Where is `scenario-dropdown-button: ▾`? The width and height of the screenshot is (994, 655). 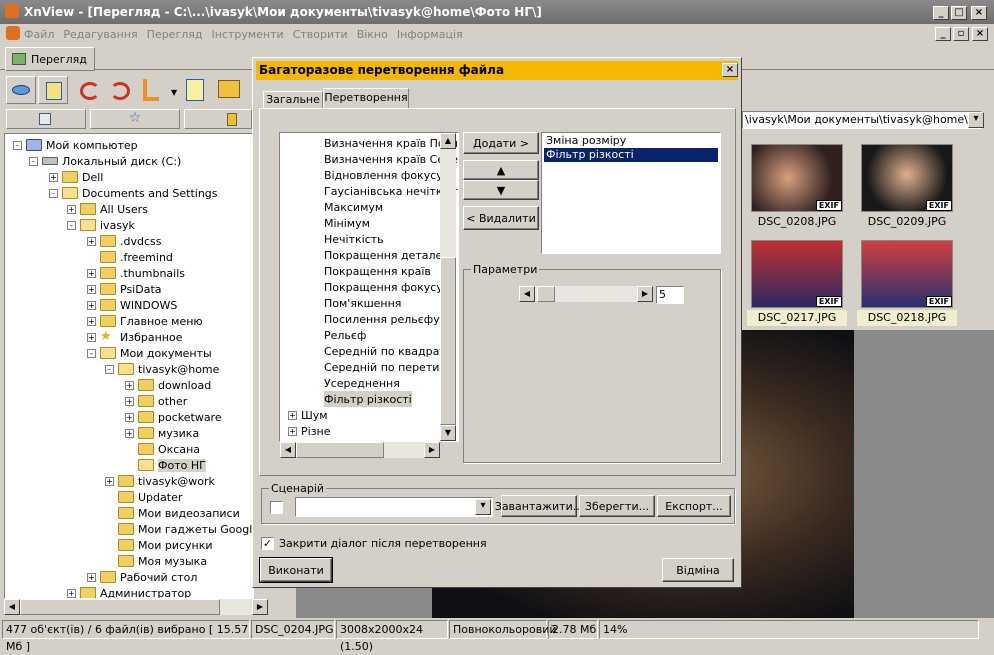 scenario-dropdown-button: ▾ is located at coordinates (483, 507).